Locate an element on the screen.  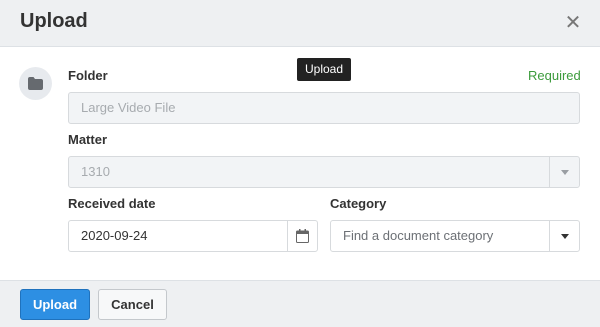
upload-tooltip: Upload is located at coordinates (324, 69).